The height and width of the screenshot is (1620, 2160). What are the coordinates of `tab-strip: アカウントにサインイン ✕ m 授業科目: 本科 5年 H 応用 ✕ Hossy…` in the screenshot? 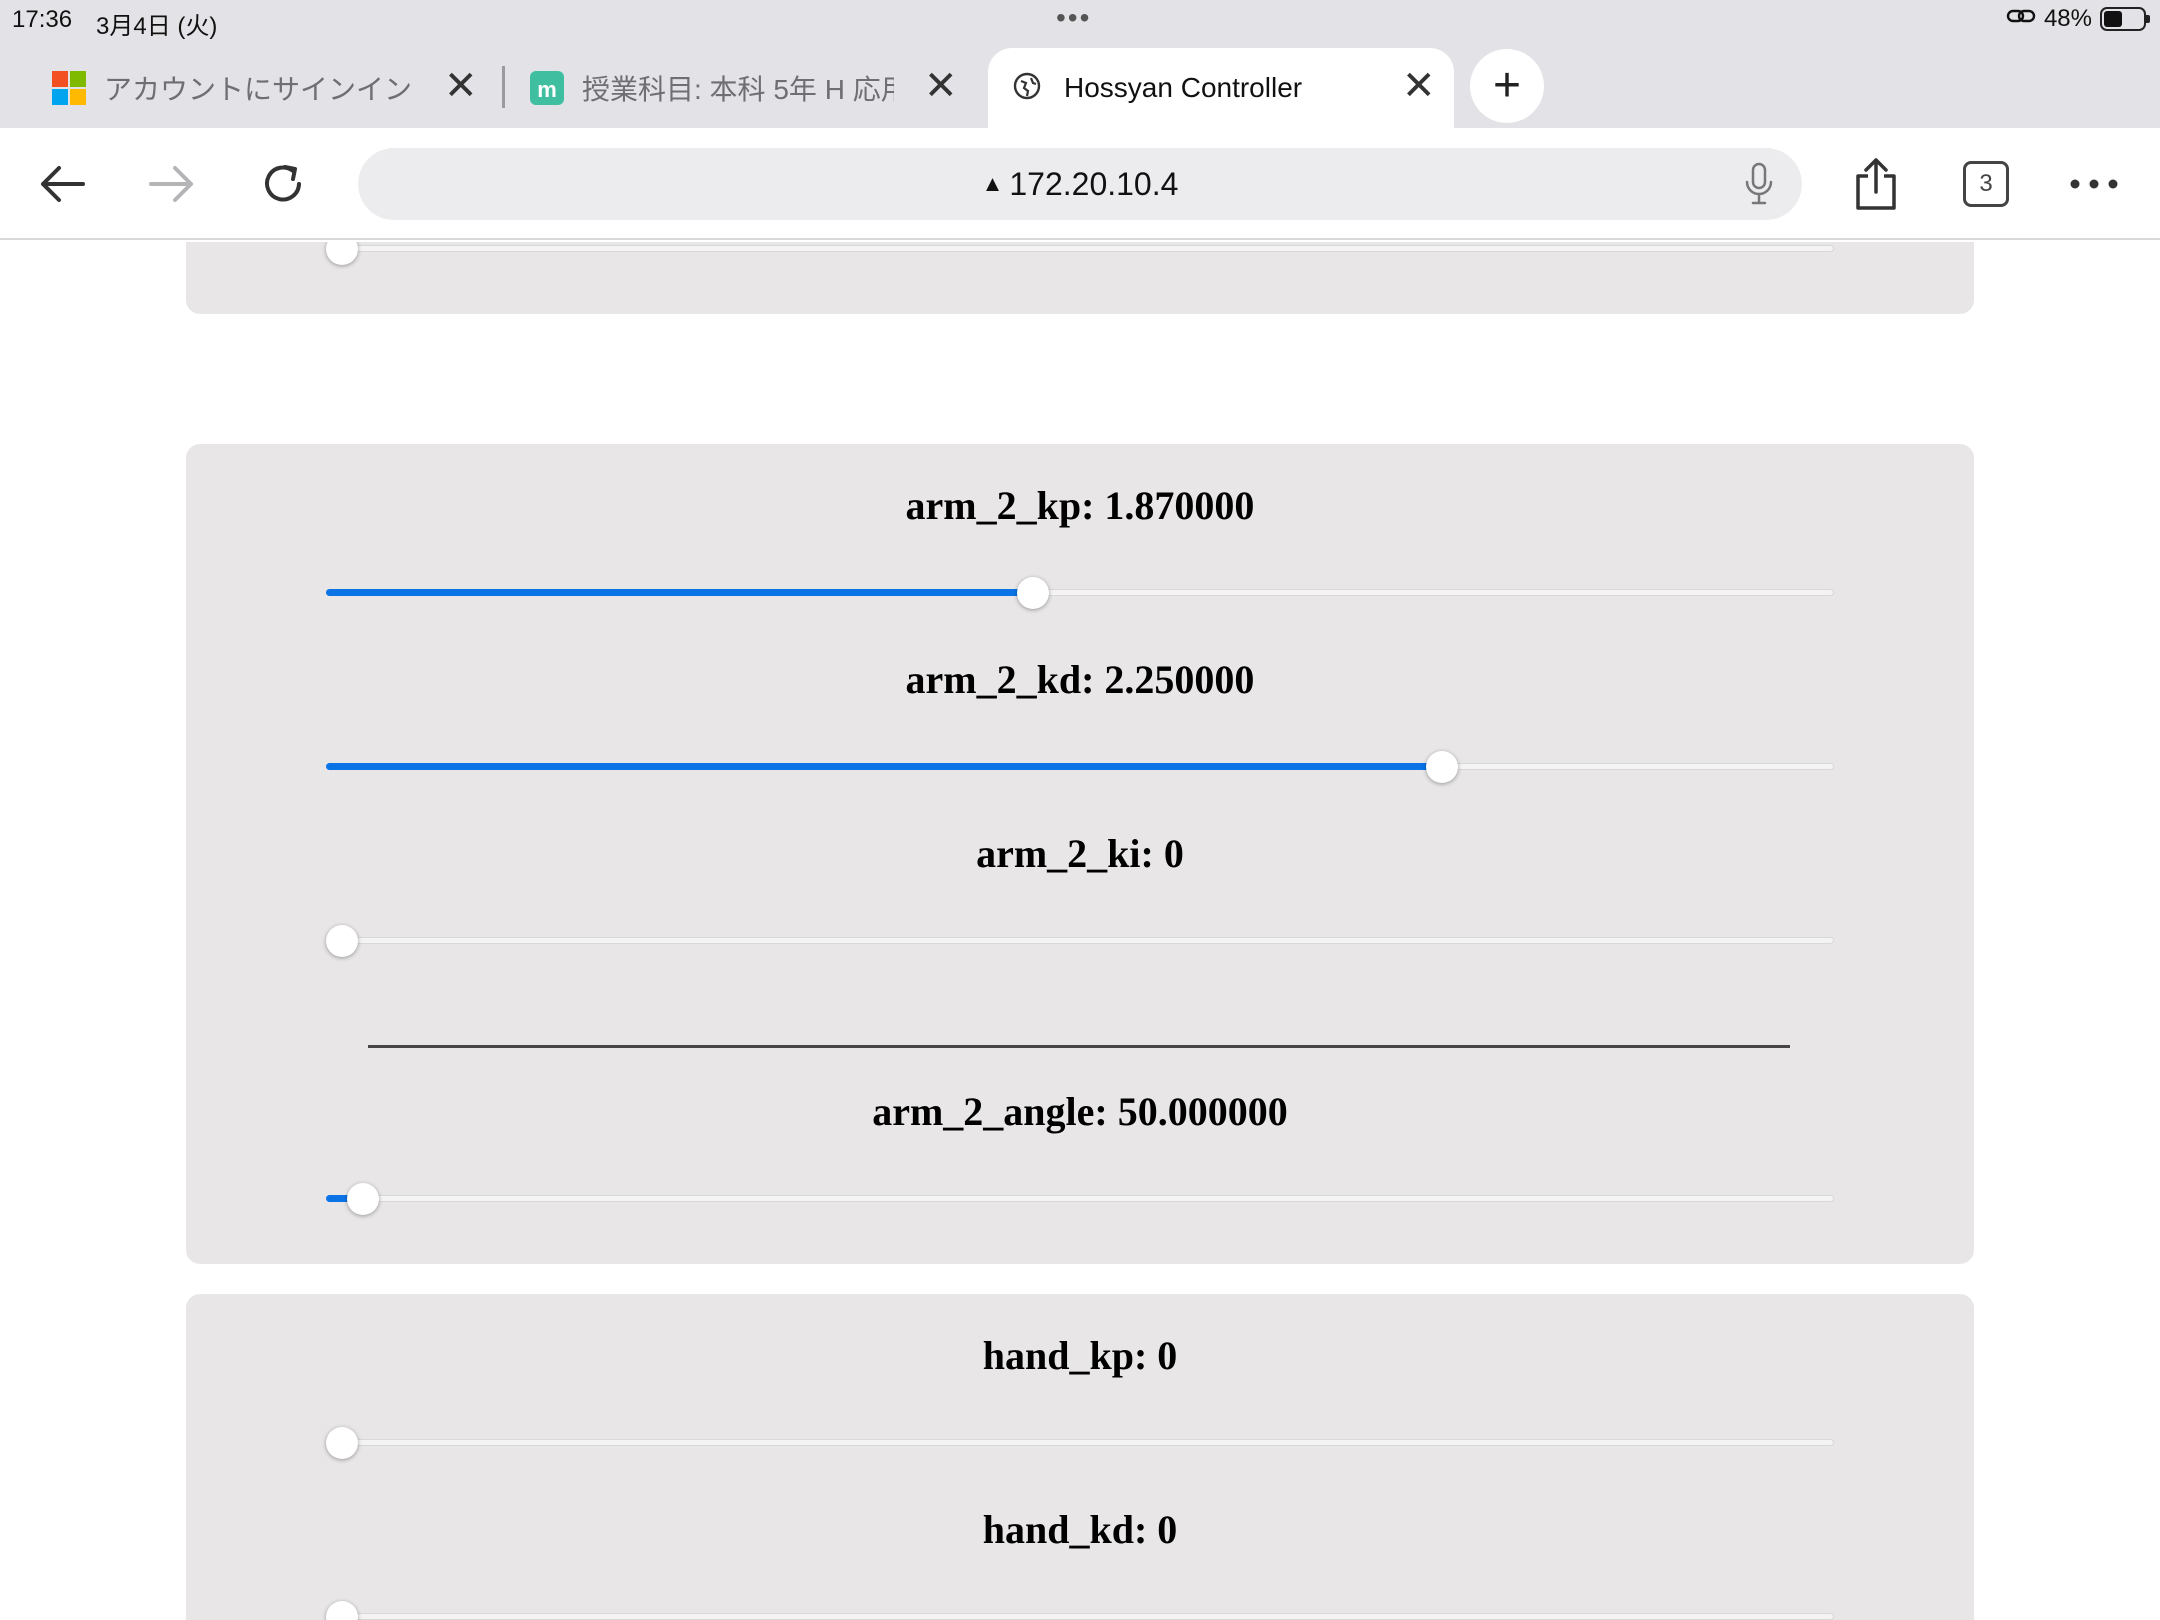 It's located at (1080, 85).